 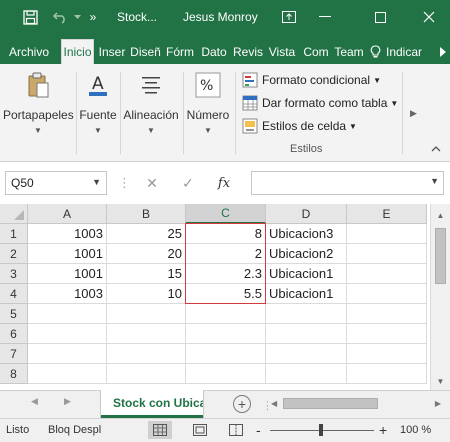 I want to click on sheet-scroll-right-icon: ▶, so click(x=67, y=401).